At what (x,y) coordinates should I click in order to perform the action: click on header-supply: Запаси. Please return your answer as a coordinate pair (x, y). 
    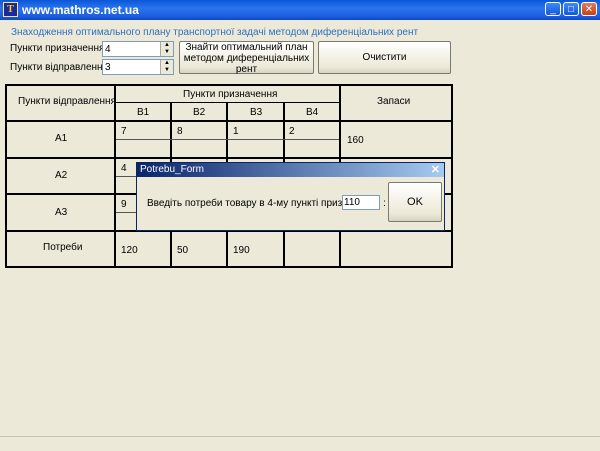
    Looking at the image, I should click on (394, 101).